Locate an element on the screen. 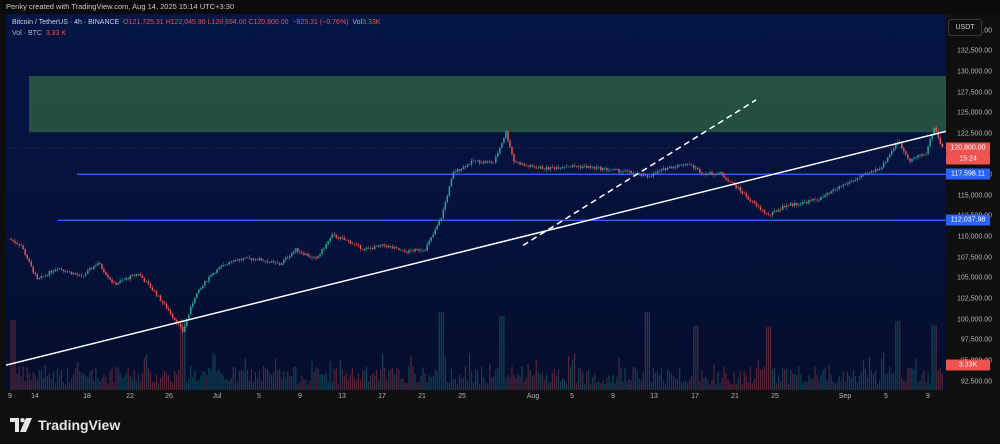 Image resolution: width=1000 pixels, height=444 pixels. volume-tag: 3.33K is located at coordinates (968, 365).